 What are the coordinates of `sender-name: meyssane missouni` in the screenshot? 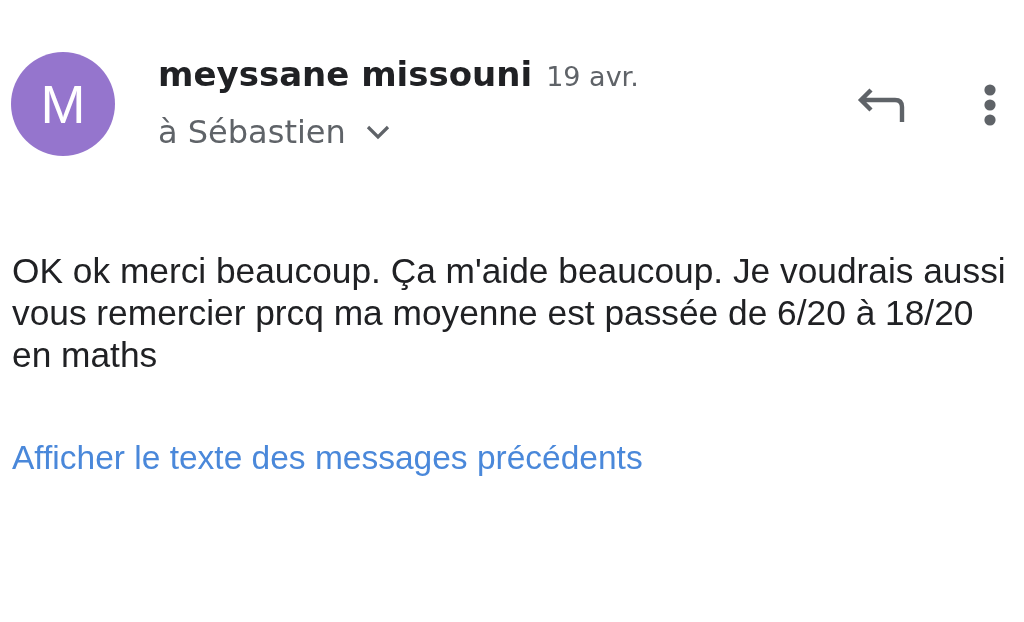 It's located at (345, 74).